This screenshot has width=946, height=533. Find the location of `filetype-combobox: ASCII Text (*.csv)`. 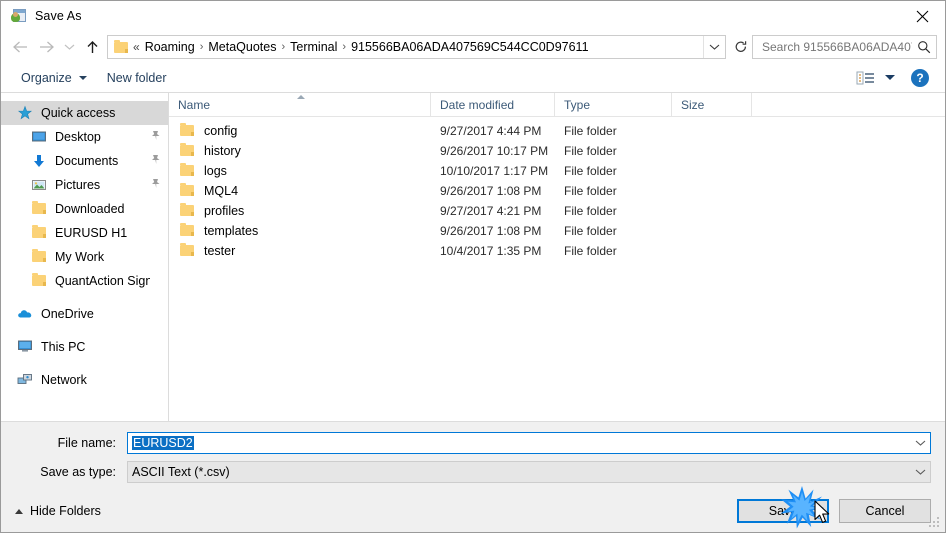

filetype-combobox: ASCII Text (*.csv) is located at coordinates (529, 472).